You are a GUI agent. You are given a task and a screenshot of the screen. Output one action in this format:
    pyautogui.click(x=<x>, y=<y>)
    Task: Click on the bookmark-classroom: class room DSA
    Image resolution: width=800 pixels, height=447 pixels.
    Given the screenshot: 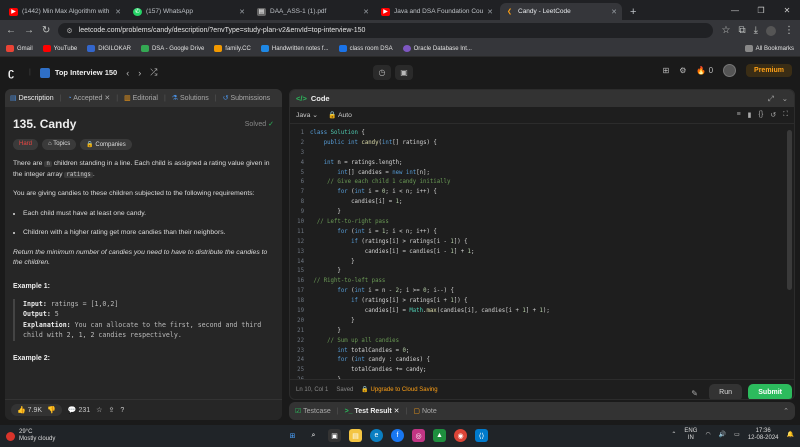 What is the action you would take?
    pyautogui.click(x=365, y=48)
    